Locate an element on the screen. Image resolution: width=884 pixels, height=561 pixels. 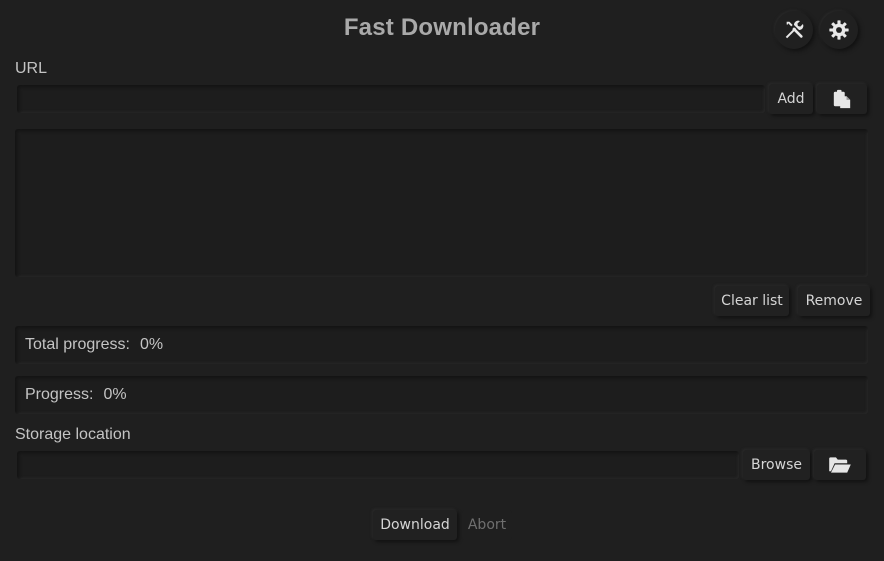
url-label: URL is located at coordinates (31, 68).